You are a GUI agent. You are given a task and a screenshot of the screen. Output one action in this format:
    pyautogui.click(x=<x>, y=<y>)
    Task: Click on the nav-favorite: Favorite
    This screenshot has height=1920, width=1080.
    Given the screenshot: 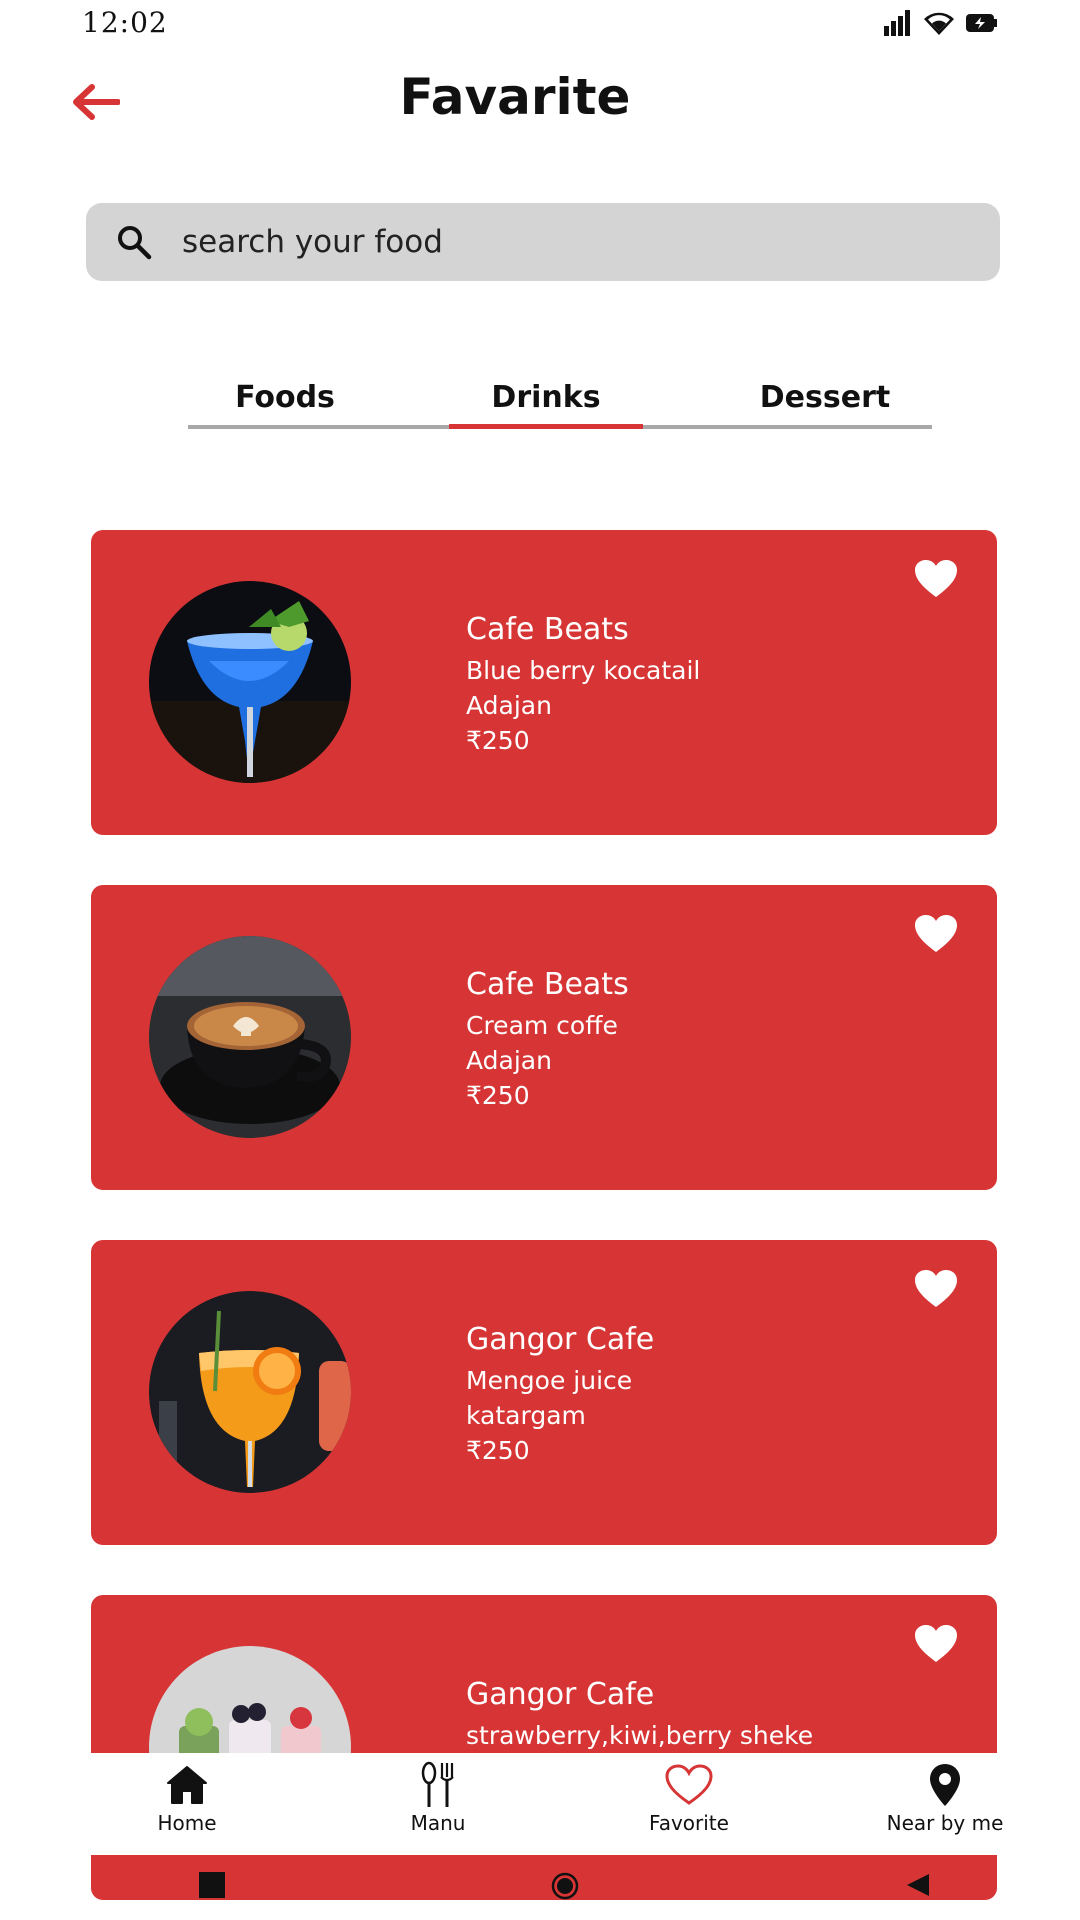 What is the action you would take?
    pyautogui.click(x=689, y=1798)
    